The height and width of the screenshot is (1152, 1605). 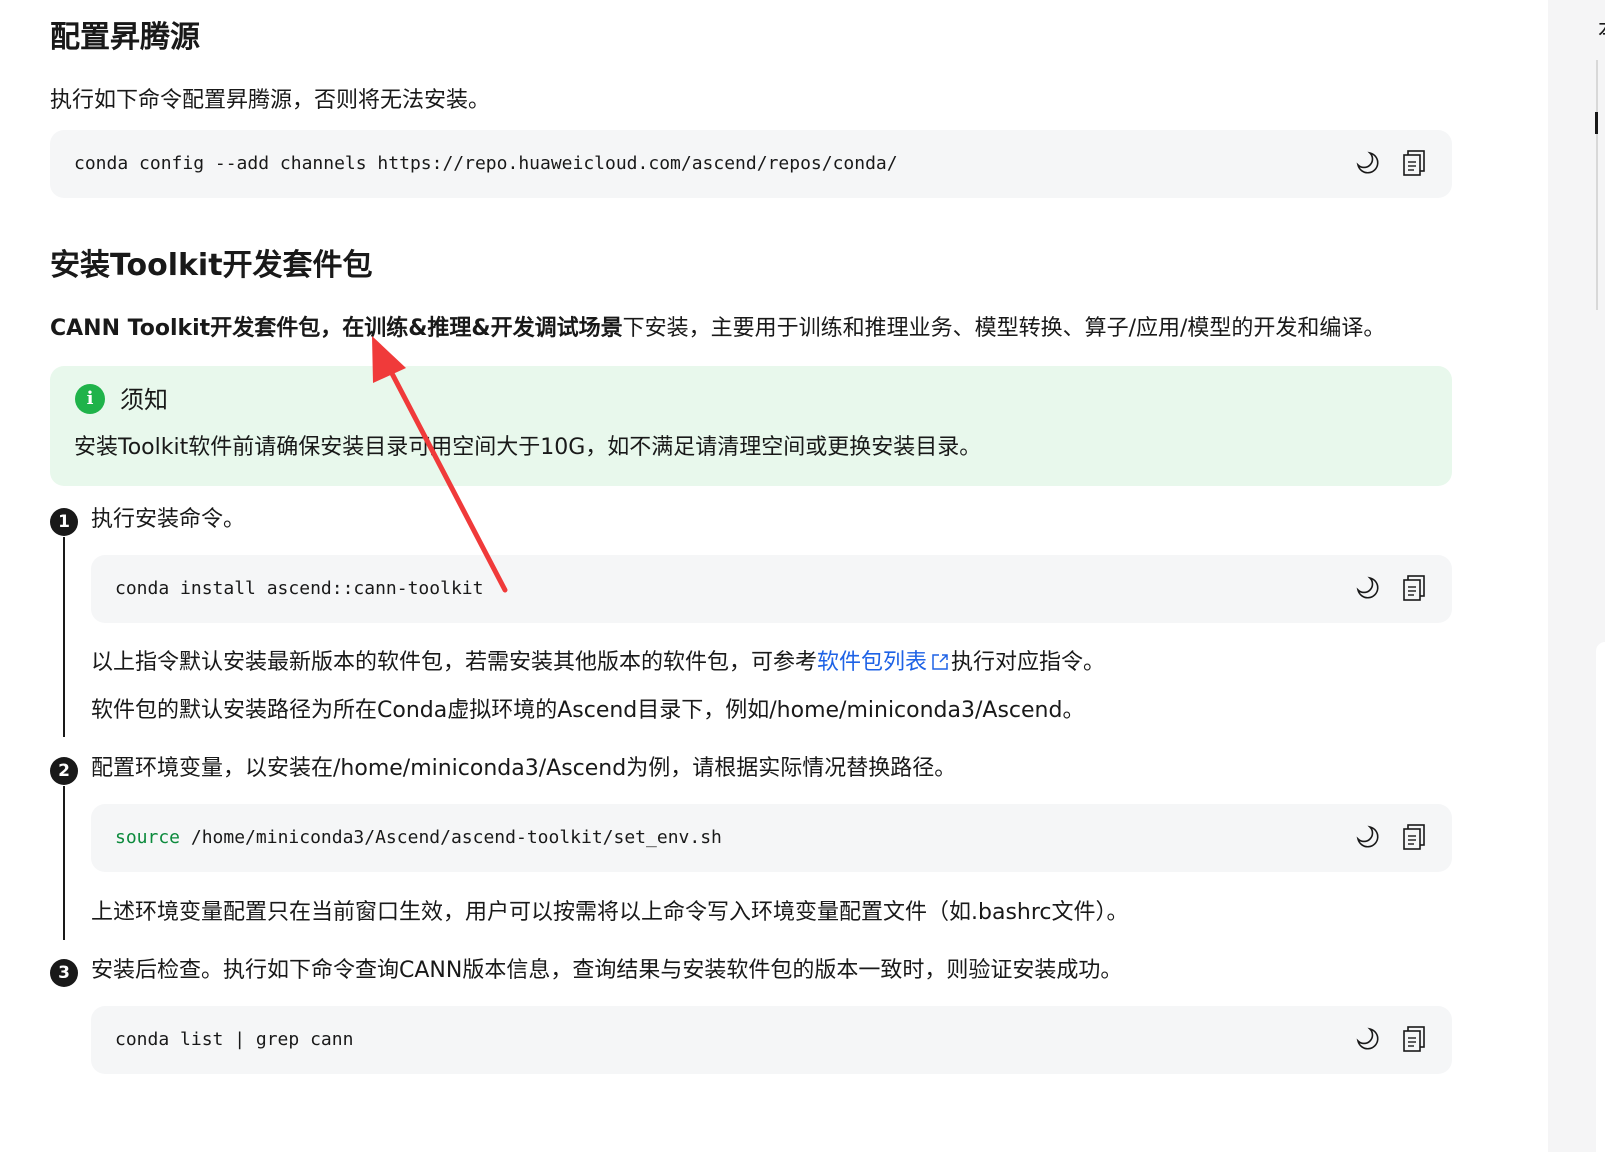 What do you see at coordinates (211, 265) in the screenshot?
I see `section-title-toolkit: 安装Toolkit开发套件包` at bounding box center [211, 265].